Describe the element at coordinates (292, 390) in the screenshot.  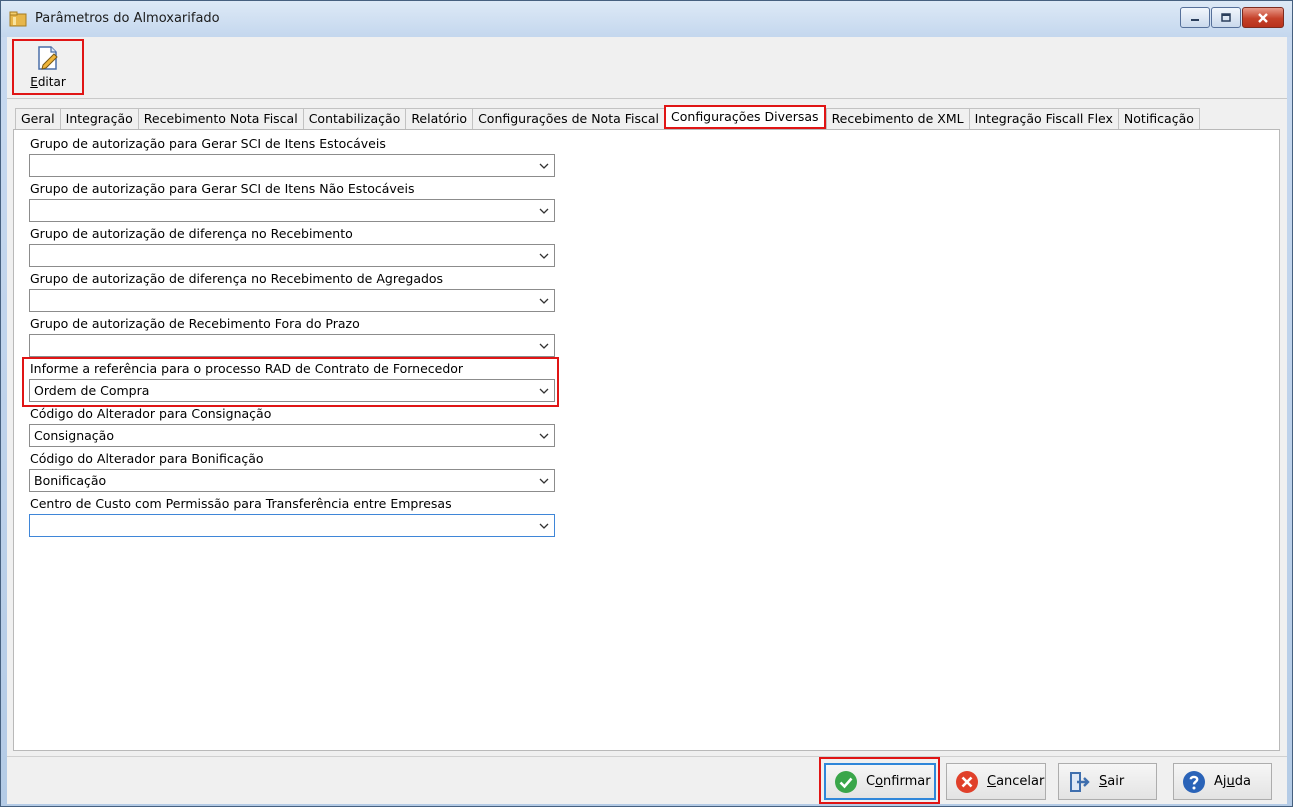
I see `referencia-rad-contrato-select: Ordem de Compra` at that location.